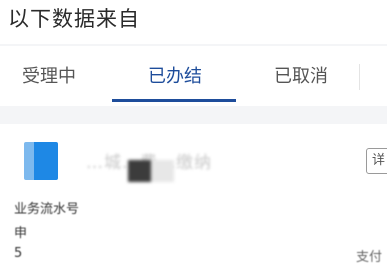 This screenshot has height=279, width=387. I want to click on tab-in-progress: 受理中, so click(52, 77).